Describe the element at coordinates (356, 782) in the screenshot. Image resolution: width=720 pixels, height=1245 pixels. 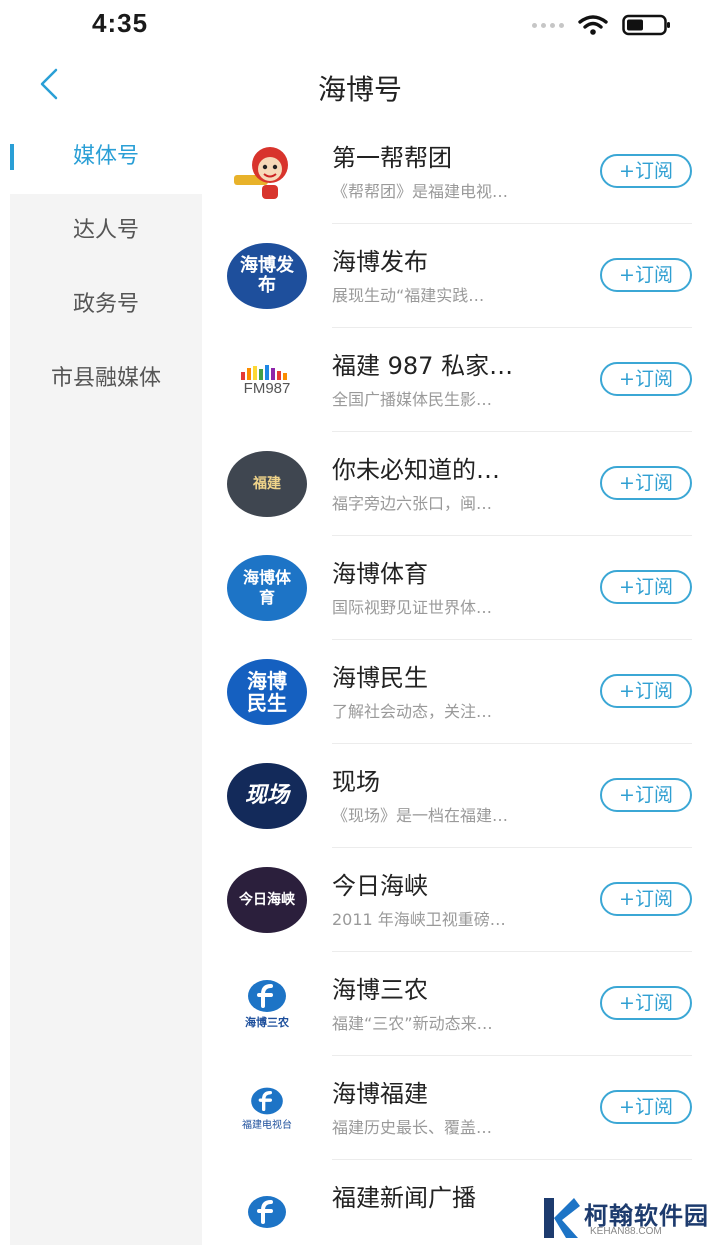
I see `account-name: 现场` at that location.